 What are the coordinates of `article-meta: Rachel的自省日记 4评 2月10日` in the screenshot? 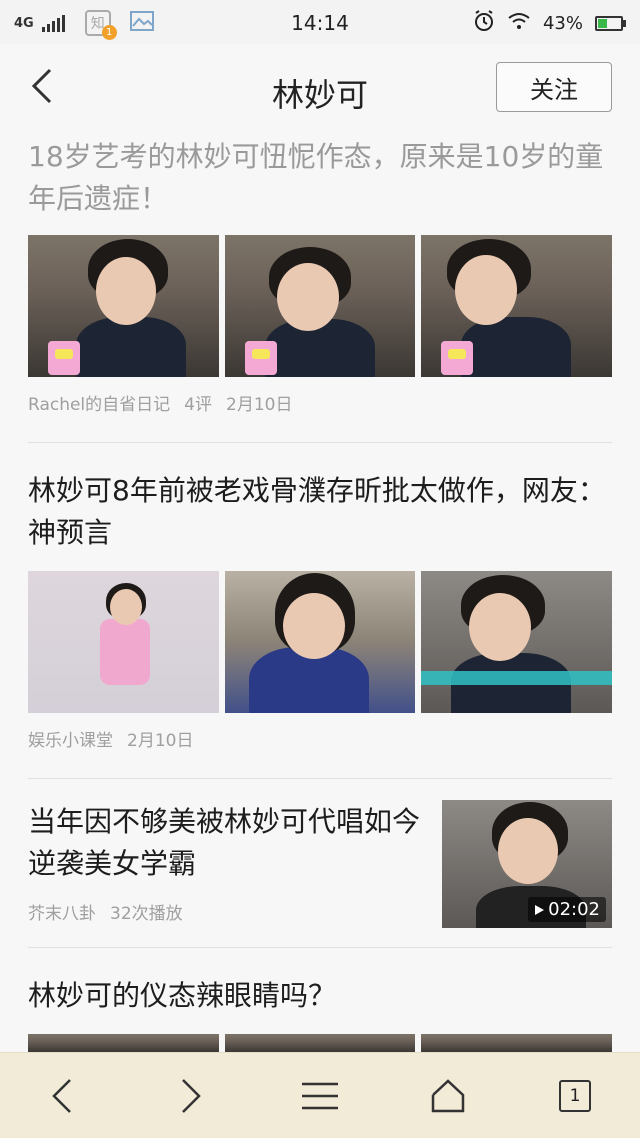 It's located at (160, 402).